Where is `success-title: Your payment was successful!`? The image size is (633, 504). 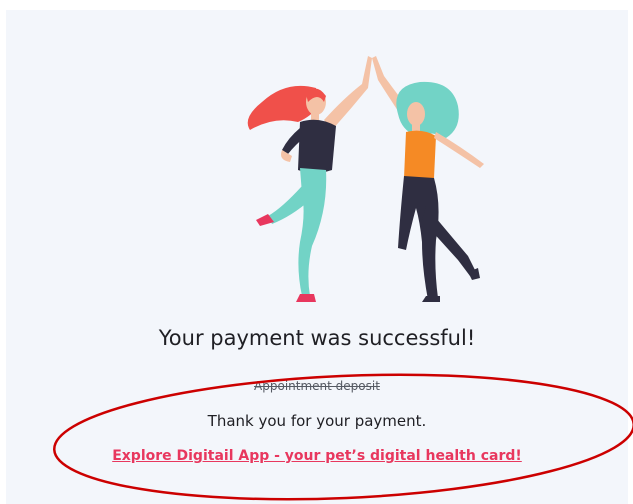
success-title: Your payment was successful! is located at coordinates (317, 338).